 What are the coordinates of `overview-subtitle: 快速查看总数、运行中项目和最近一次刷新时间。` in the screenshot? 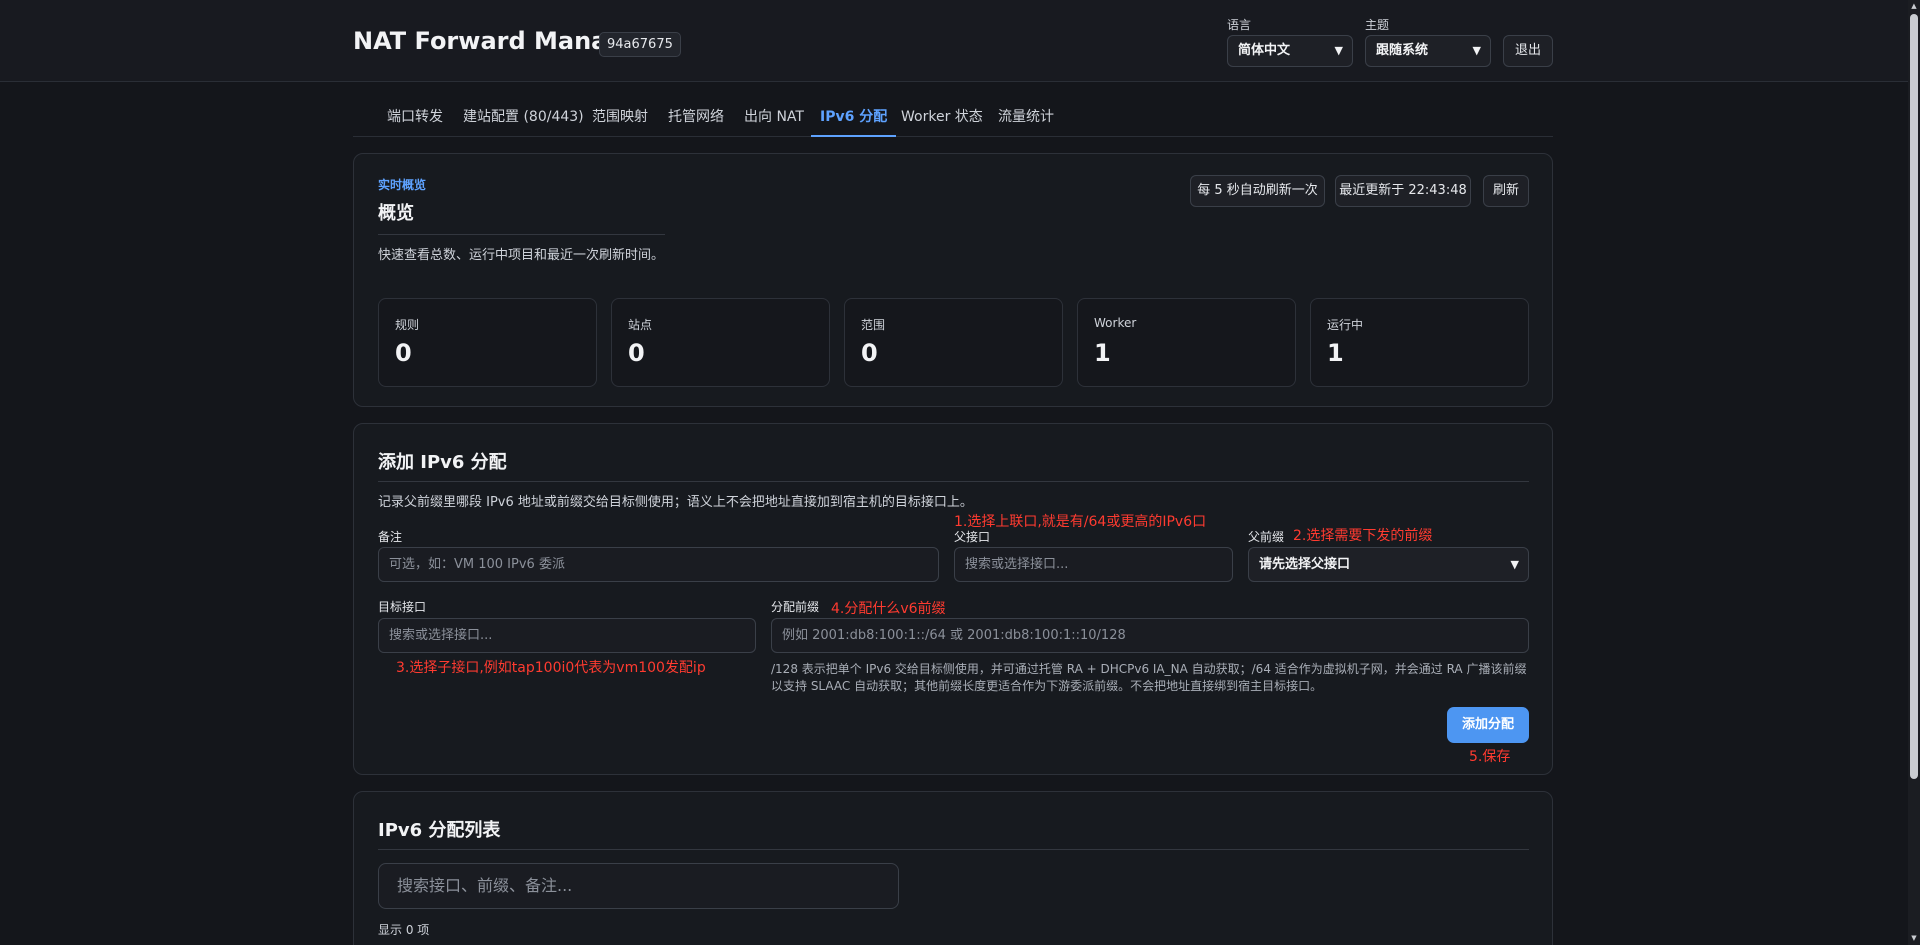 It's located at (521, 255).